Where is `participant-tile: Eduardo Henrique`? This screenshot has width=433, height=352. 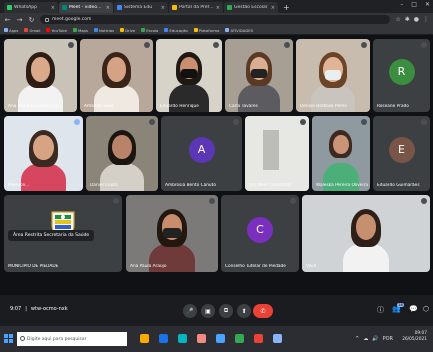 participant-tile: Eduardo Henrique is located at coordinates (189, 75).